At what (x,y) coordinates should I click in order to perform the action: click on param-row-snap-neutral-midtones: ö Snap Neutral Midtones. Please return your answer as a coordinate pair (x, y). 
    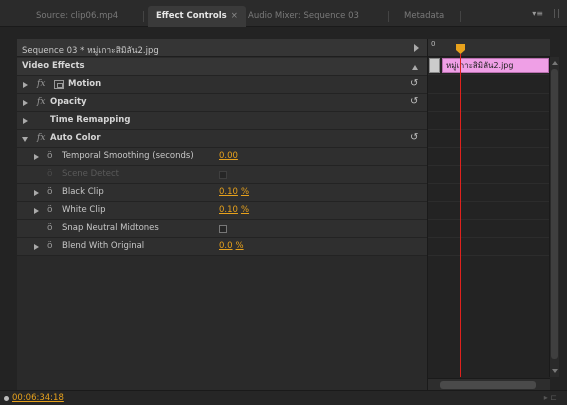
    Looking at the image, I should click on (222, 229).